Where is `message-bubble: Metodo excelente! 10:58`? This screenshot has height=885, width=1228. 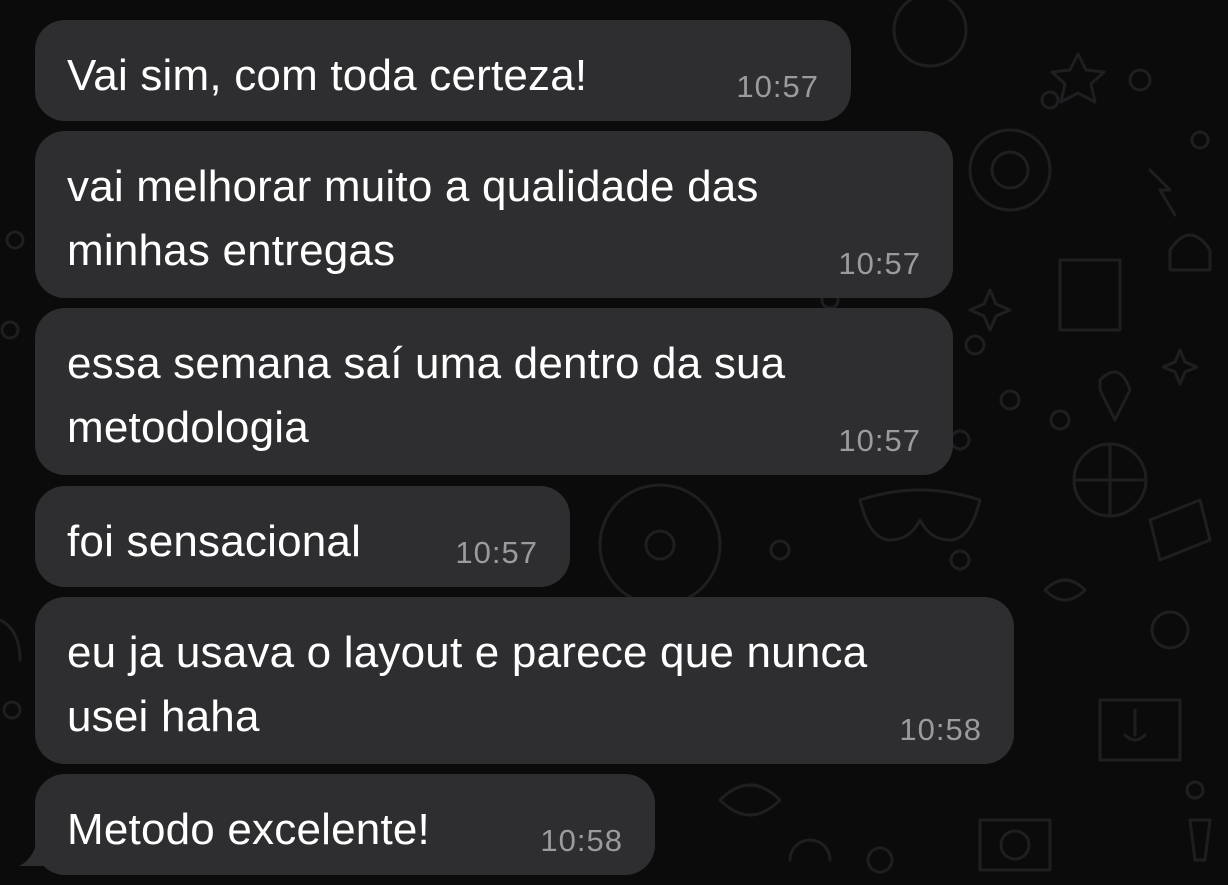 message-bubble: Metodo excelente! 10:58 is located at coordinates (345, 824).